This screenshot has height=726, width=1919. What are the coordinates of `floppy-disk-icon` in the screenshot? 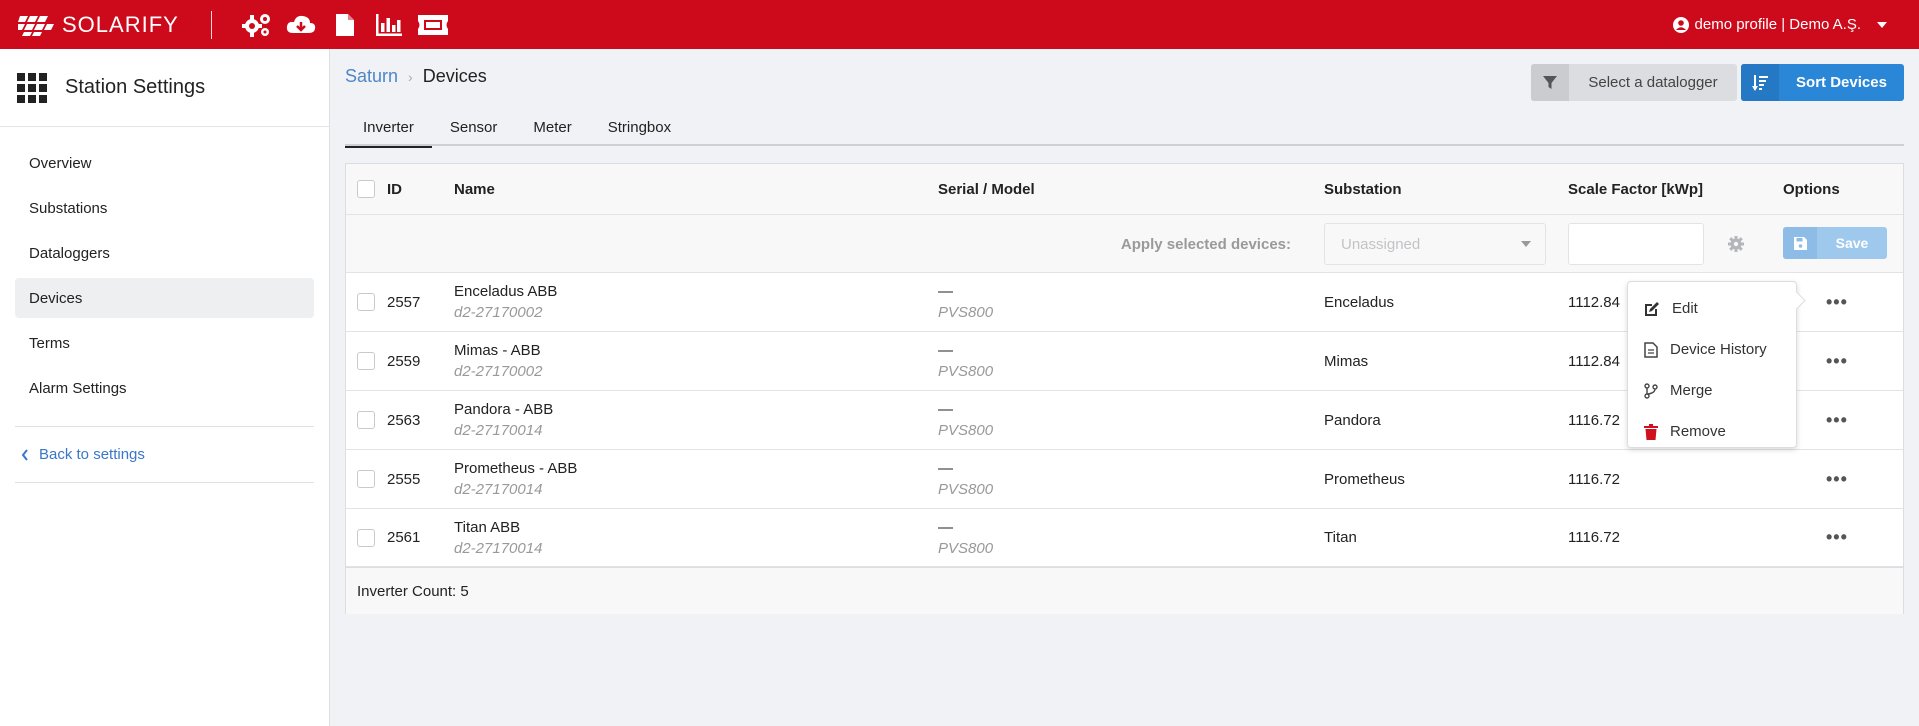 It's located at (1800, 243).